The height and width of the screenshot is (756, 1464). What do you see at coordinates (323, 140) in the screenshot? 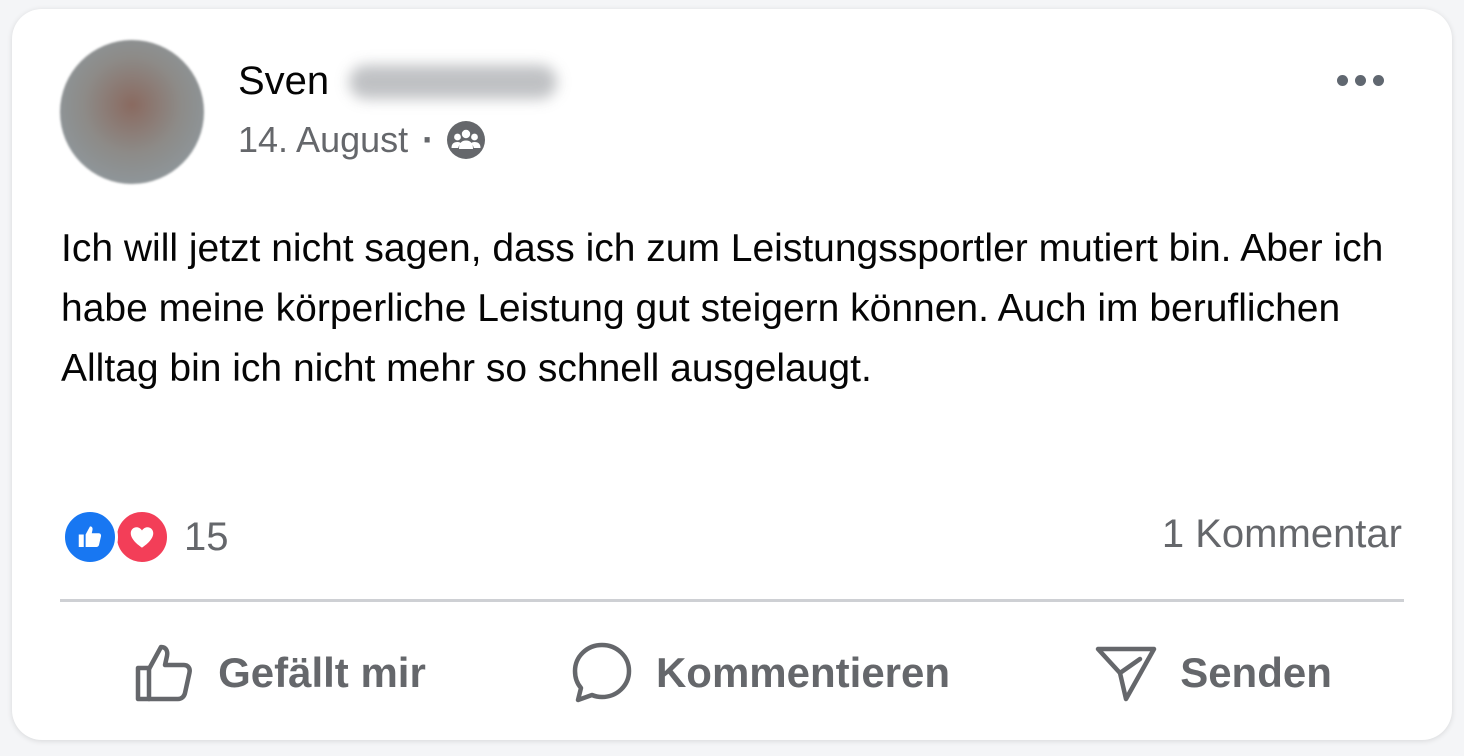
I see `post-date: 14. August` at bounding box center [323, 140].